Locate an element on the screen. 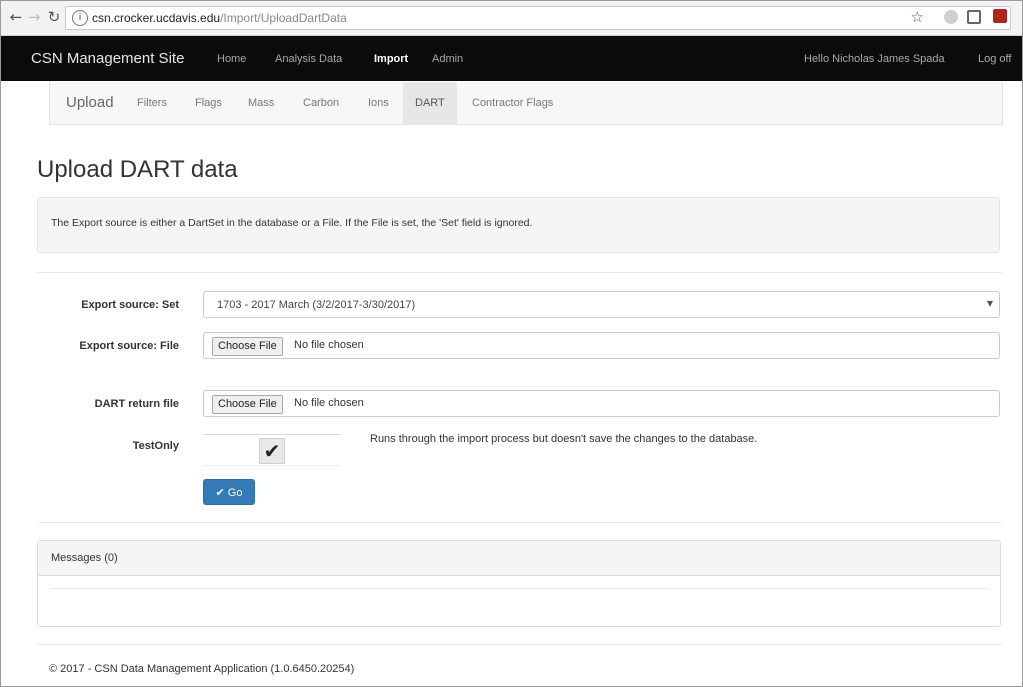 The image size is (1023, 687). dart-return-file-input: Choose File No file chosen is located at coordinates (601, 403).